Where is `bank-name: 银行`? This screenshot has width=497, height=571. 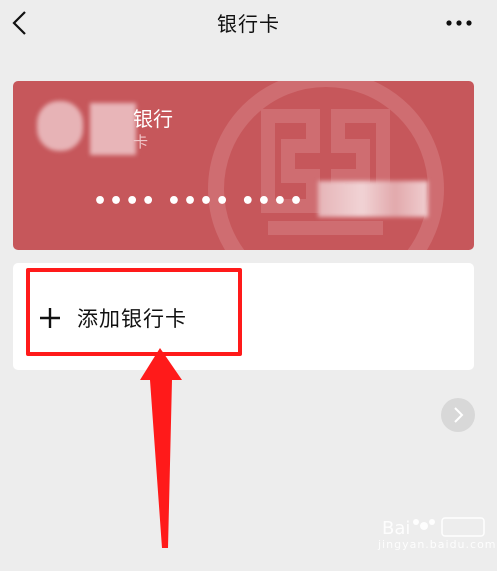
bank-name: 银行 is located at coordinates (153, 119).